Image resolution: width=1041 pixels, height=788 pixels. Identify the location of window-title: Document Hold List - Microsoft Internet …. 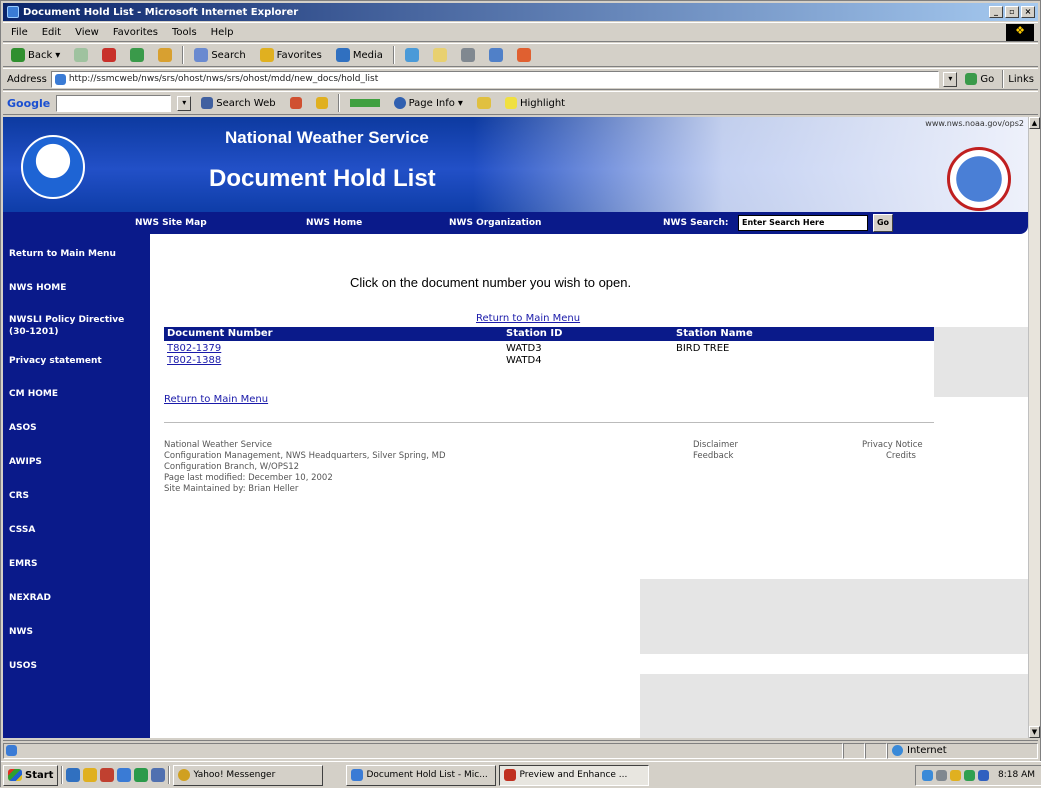
(161, 12).